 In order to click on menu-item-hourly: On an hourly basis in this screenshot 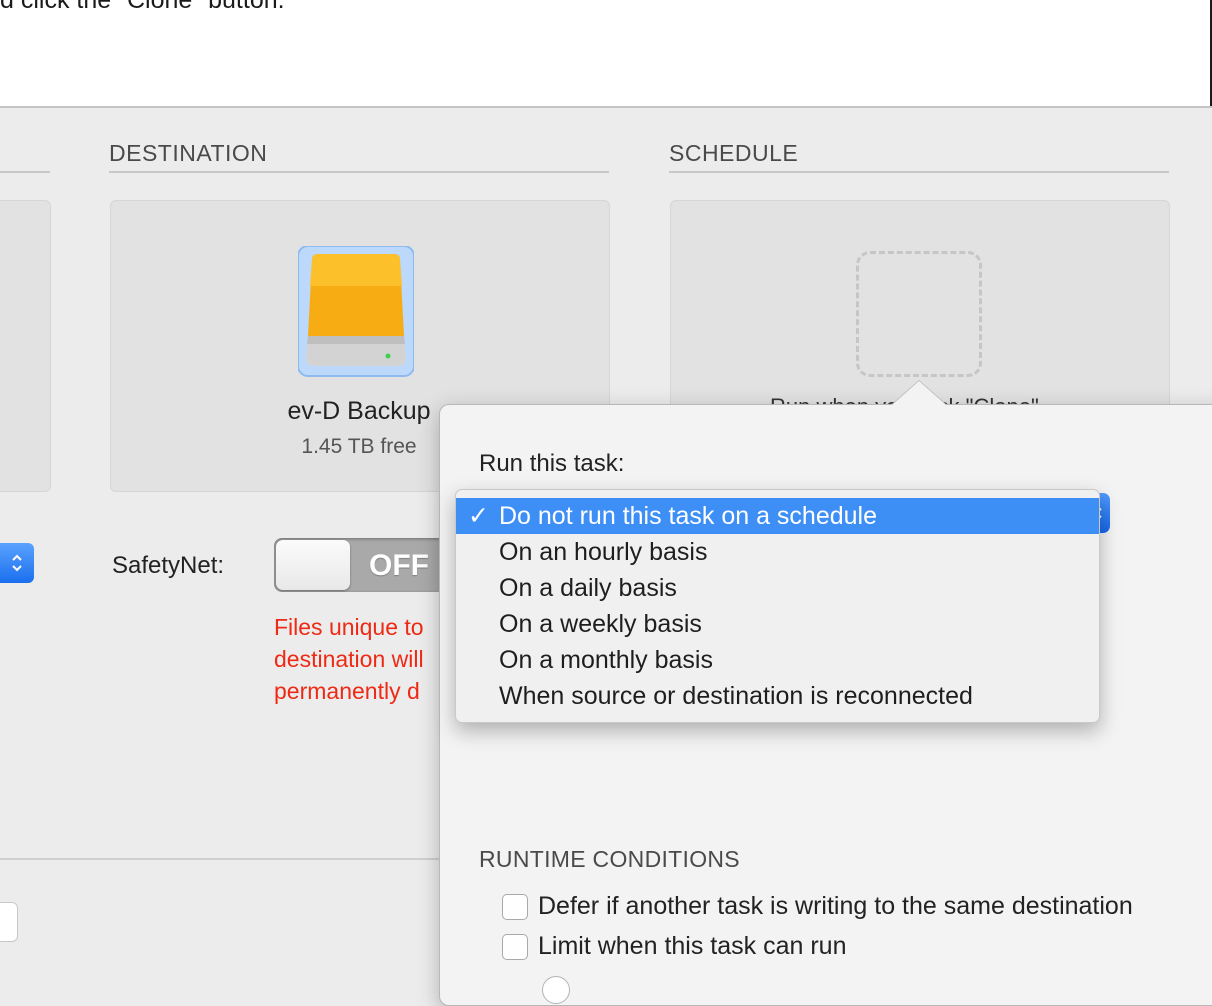, I will do `click(777, 552)`.